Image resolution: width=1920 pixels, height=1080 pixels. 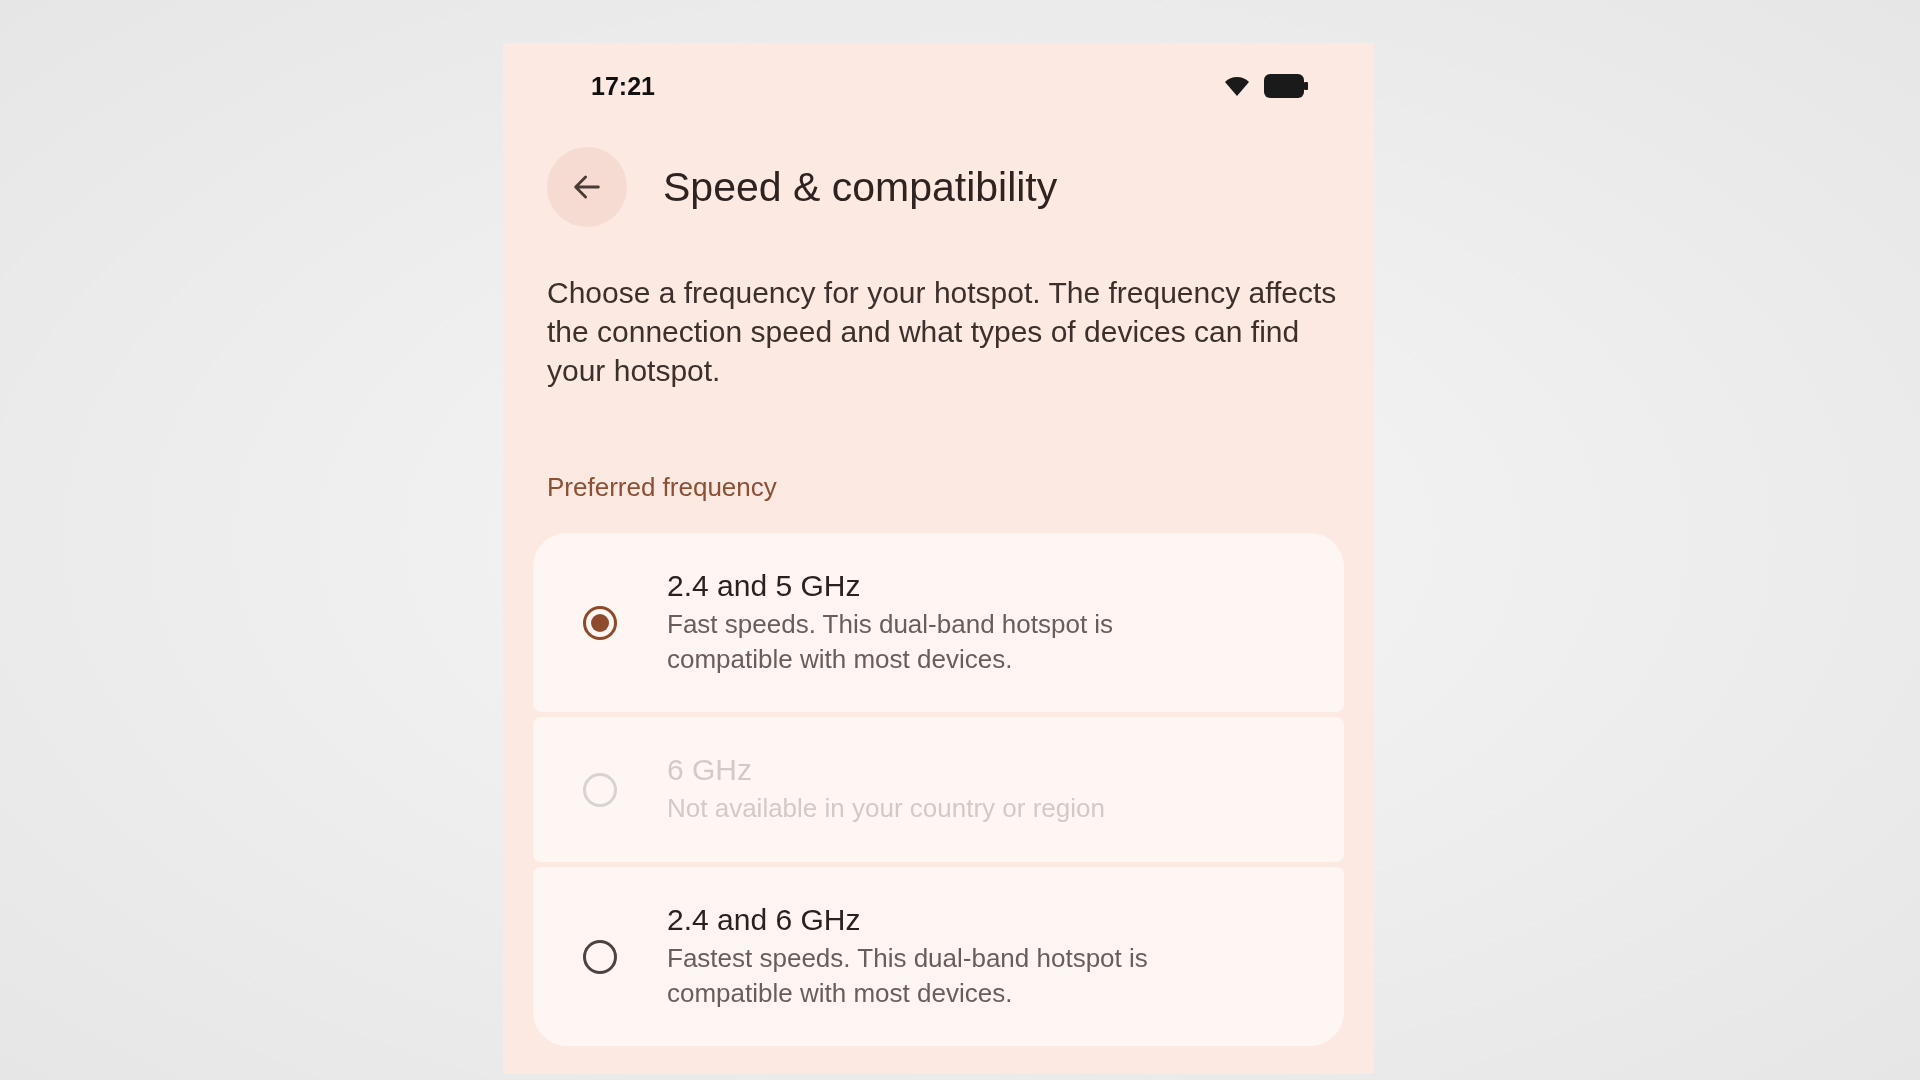 What do you see at coordinates (1286, 86) in the screenshot?
I see `battery-icon` at bounding box center [1286, 86].